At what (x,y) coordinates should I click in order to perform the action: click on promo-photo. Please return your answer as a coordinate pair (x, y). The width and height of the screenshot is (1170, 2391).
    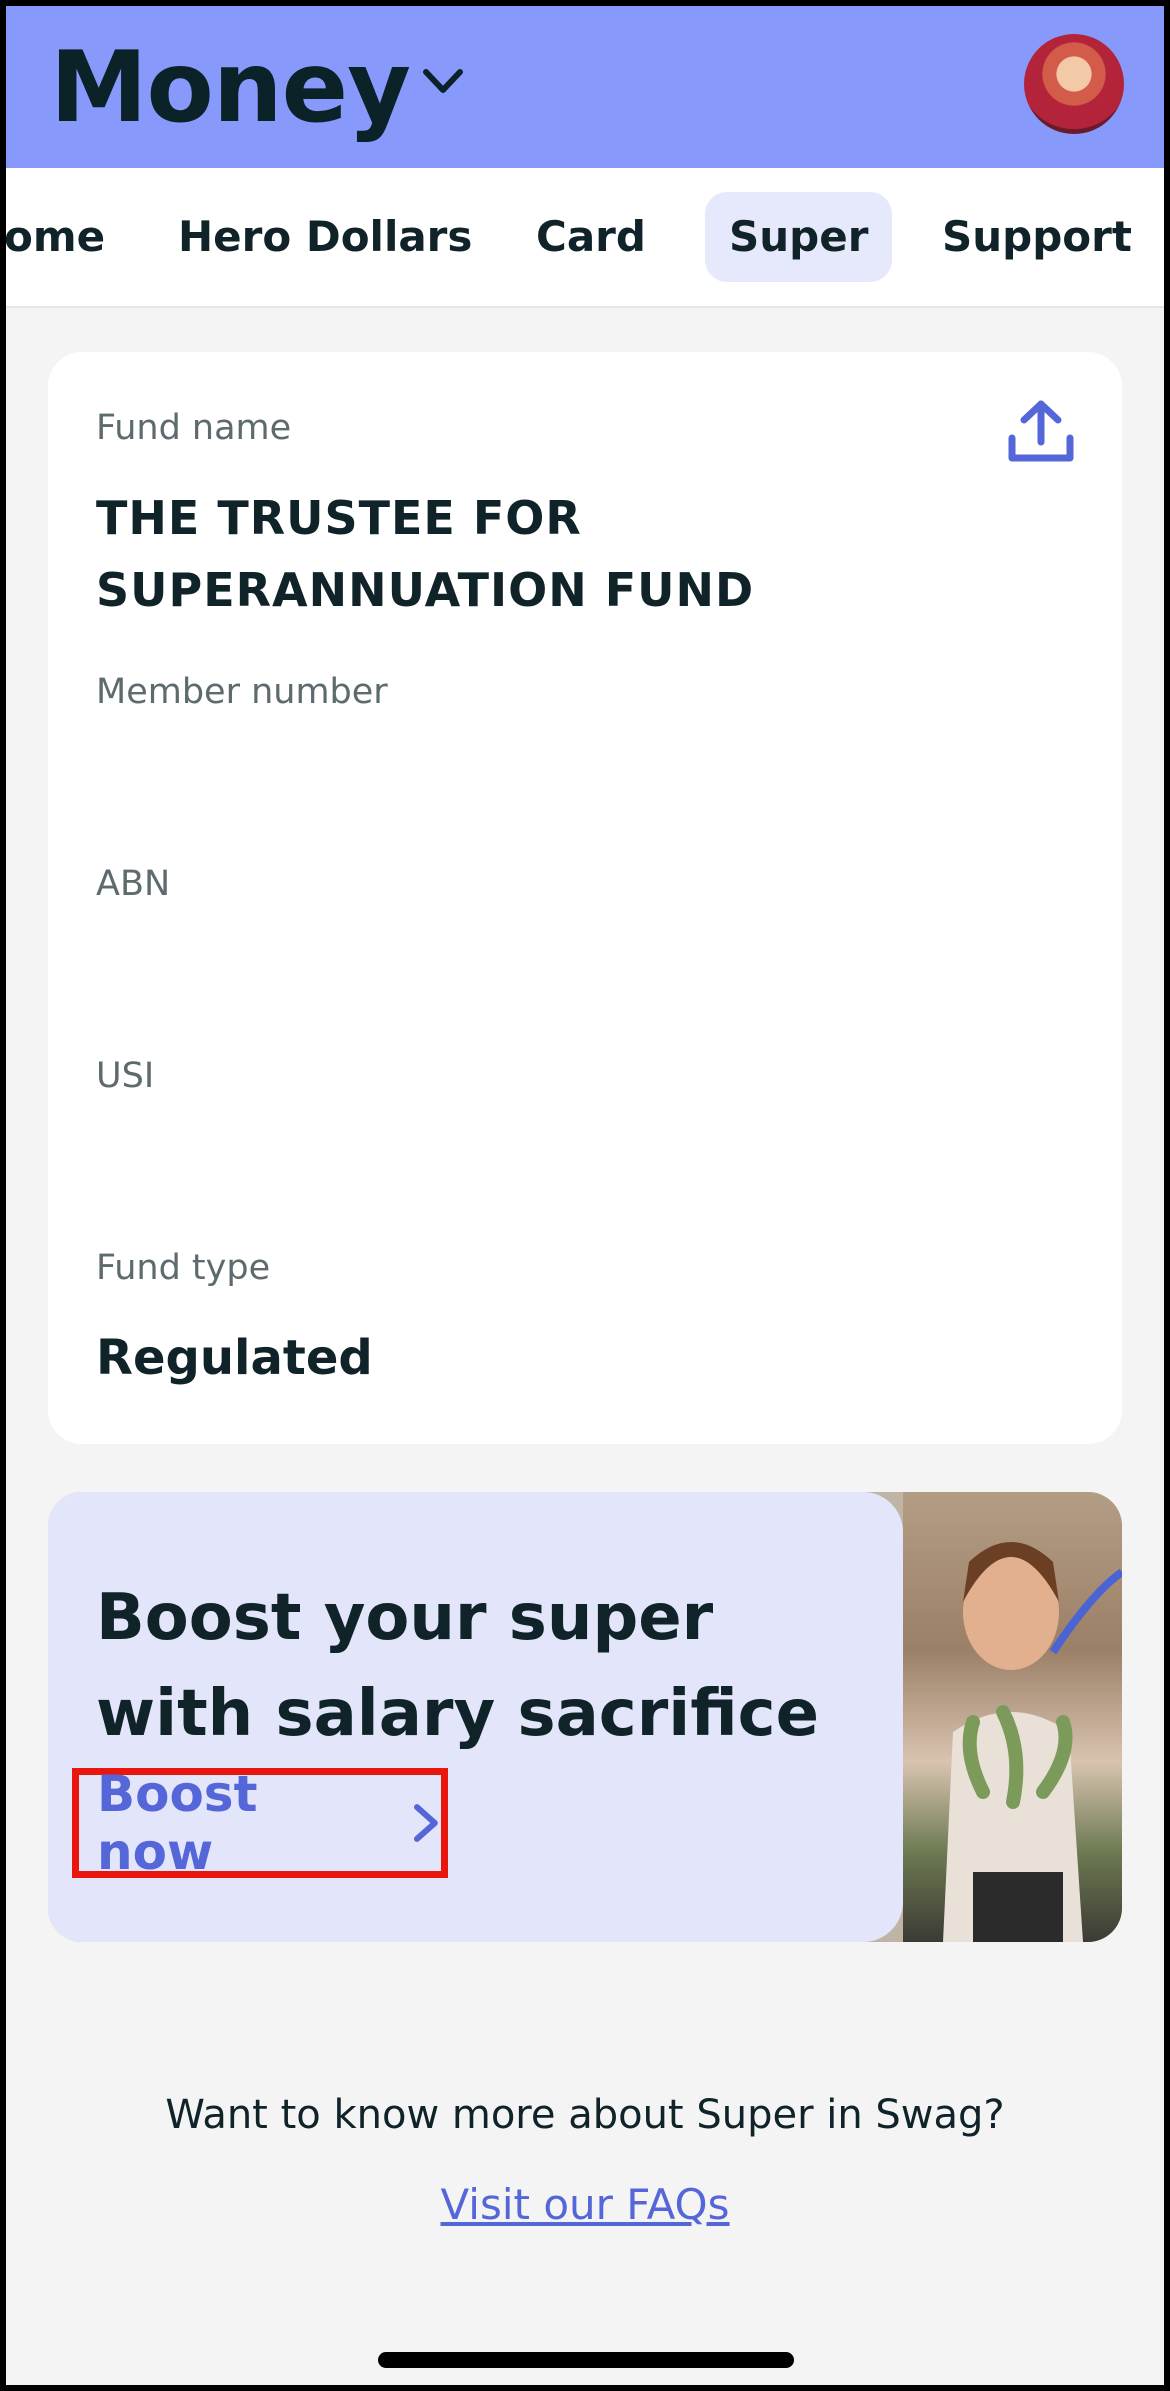
    Looking at the image, I should click on (1012, 1717).